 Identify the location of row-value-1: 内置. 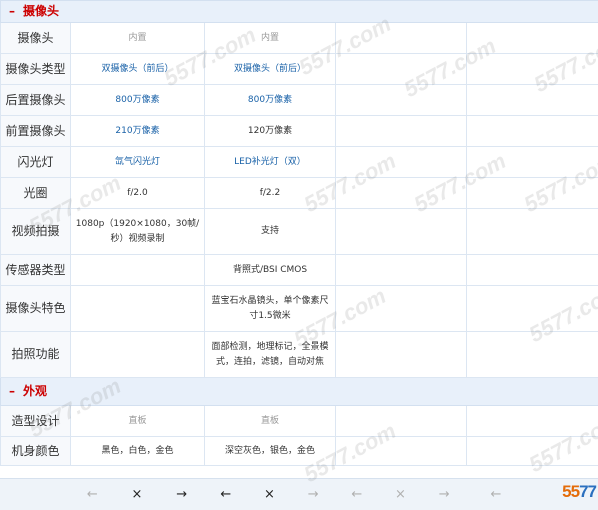
(138, 38).